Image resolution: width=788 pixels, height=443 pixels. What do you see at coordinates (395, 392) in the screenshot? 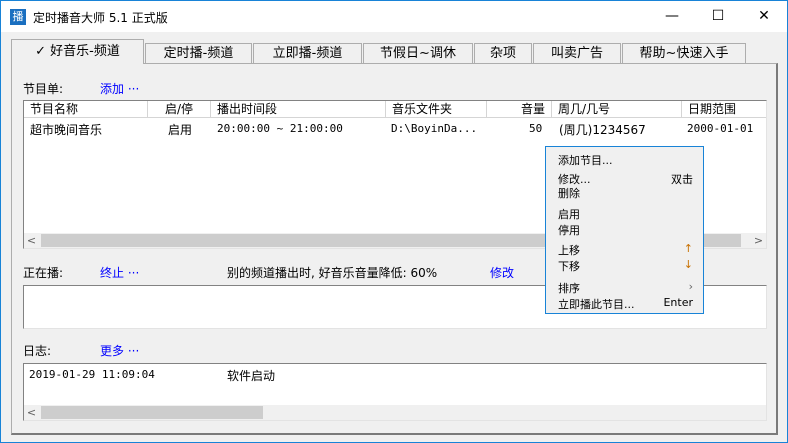
I see `log-box: 2019-01-29 11:09:04 软件启动 <` at bounding box center [395, 392].